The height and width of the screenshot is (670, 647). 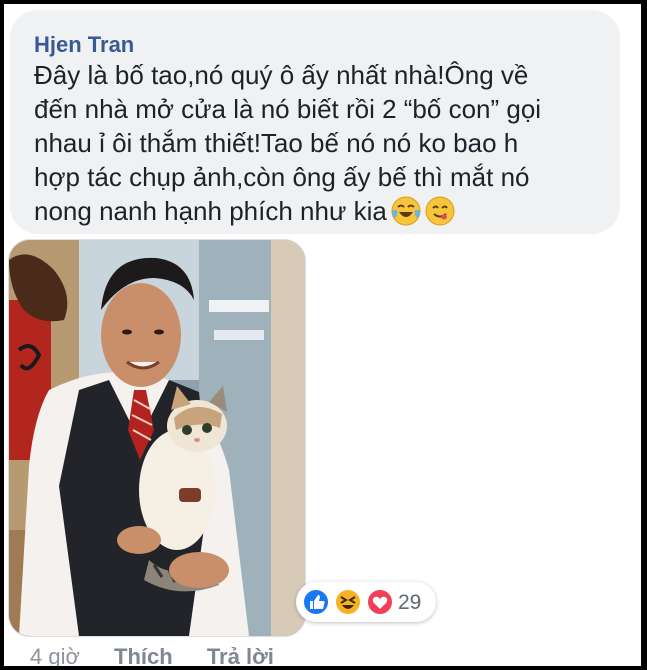 I want to click on reactions-summary: 29, so click(x=366, y=602).